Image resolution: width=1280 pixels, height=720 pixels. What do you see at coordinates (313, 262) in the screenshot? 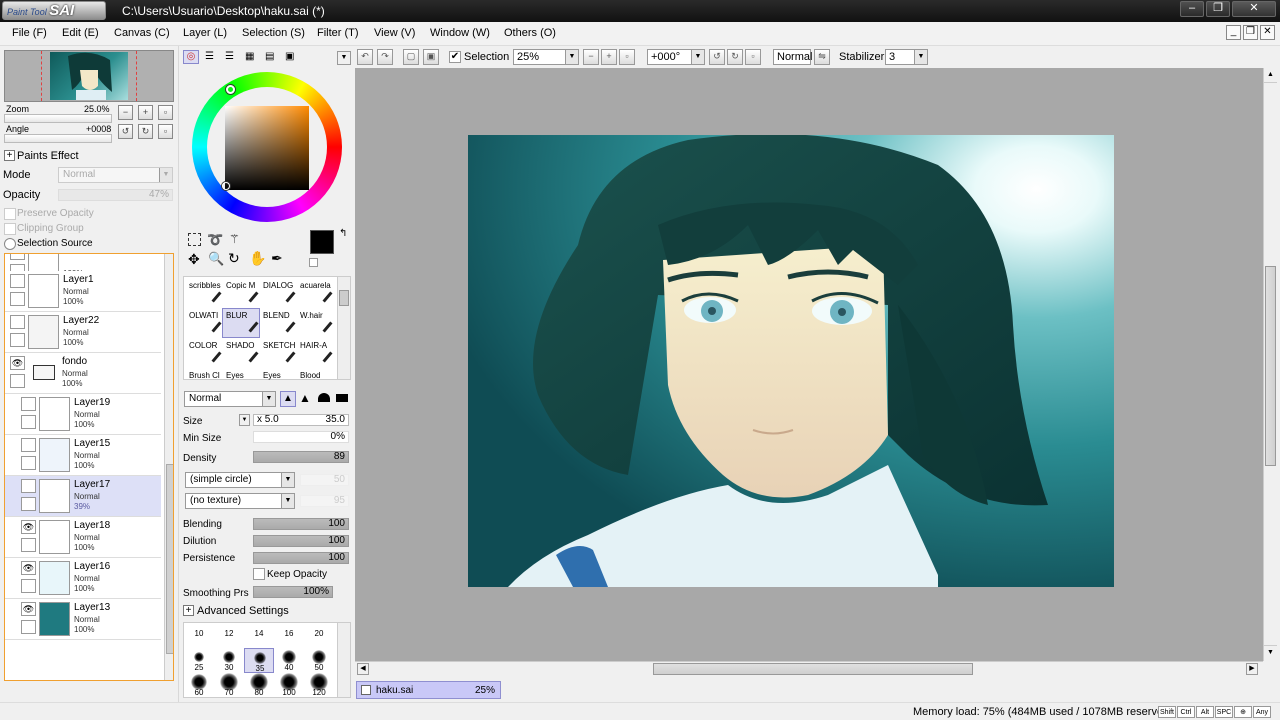
I see `transparent-color-icon` at bounding box center [313, 262].